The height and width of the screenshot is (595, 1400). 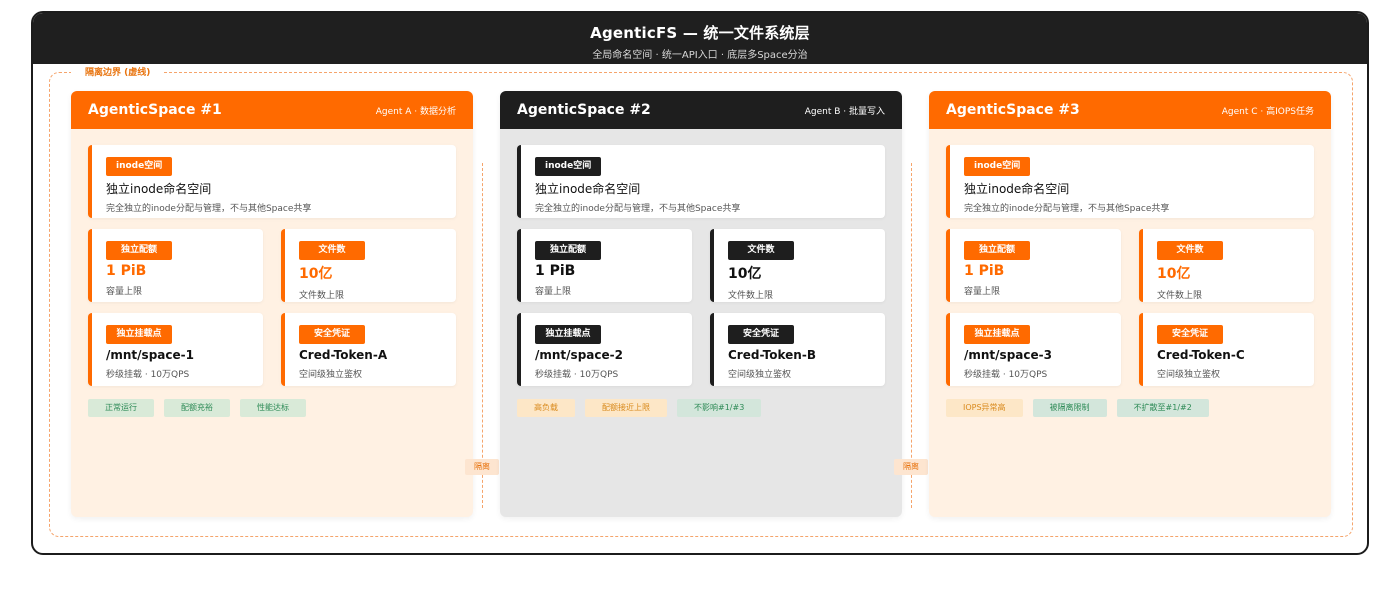 What do you see at coordinates (579, 355) in the screenshot?
I see `mount-value: /mnt/space-2` at bounding box center [579, 355].